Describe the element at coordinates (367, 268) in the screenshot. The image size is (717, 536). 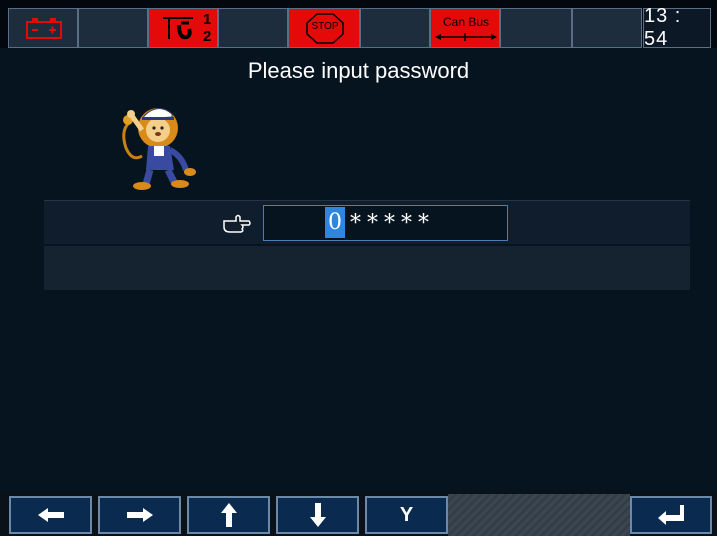
I see `info-row` at that location.